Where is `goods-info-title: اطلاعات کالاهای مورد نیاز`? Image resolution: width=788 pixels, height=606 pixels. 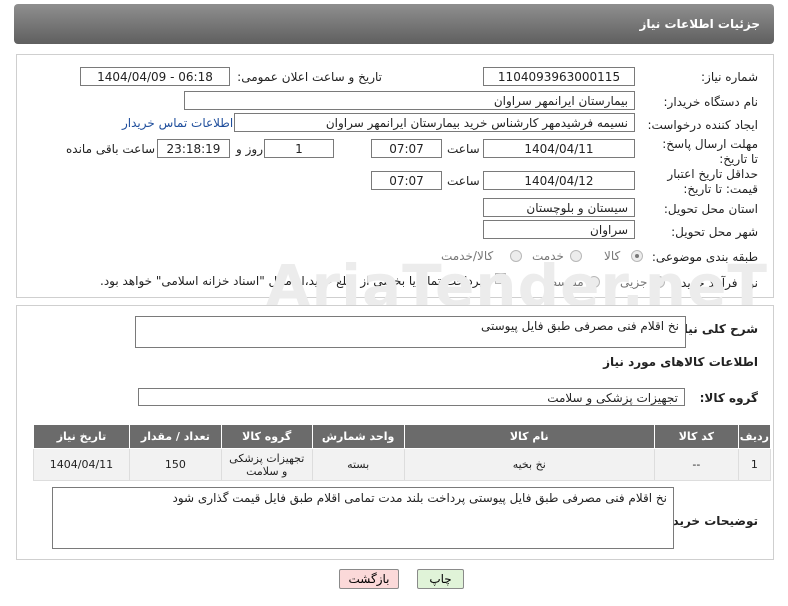 goods-info-title: اطلاعات کالاهای مورد نیاز is located at coordinates (680, 362).